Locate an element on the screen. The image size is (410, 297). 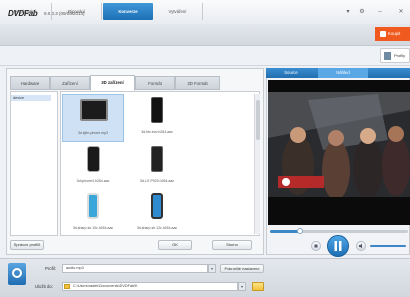
stop-button is located at coordinates (316, 246).